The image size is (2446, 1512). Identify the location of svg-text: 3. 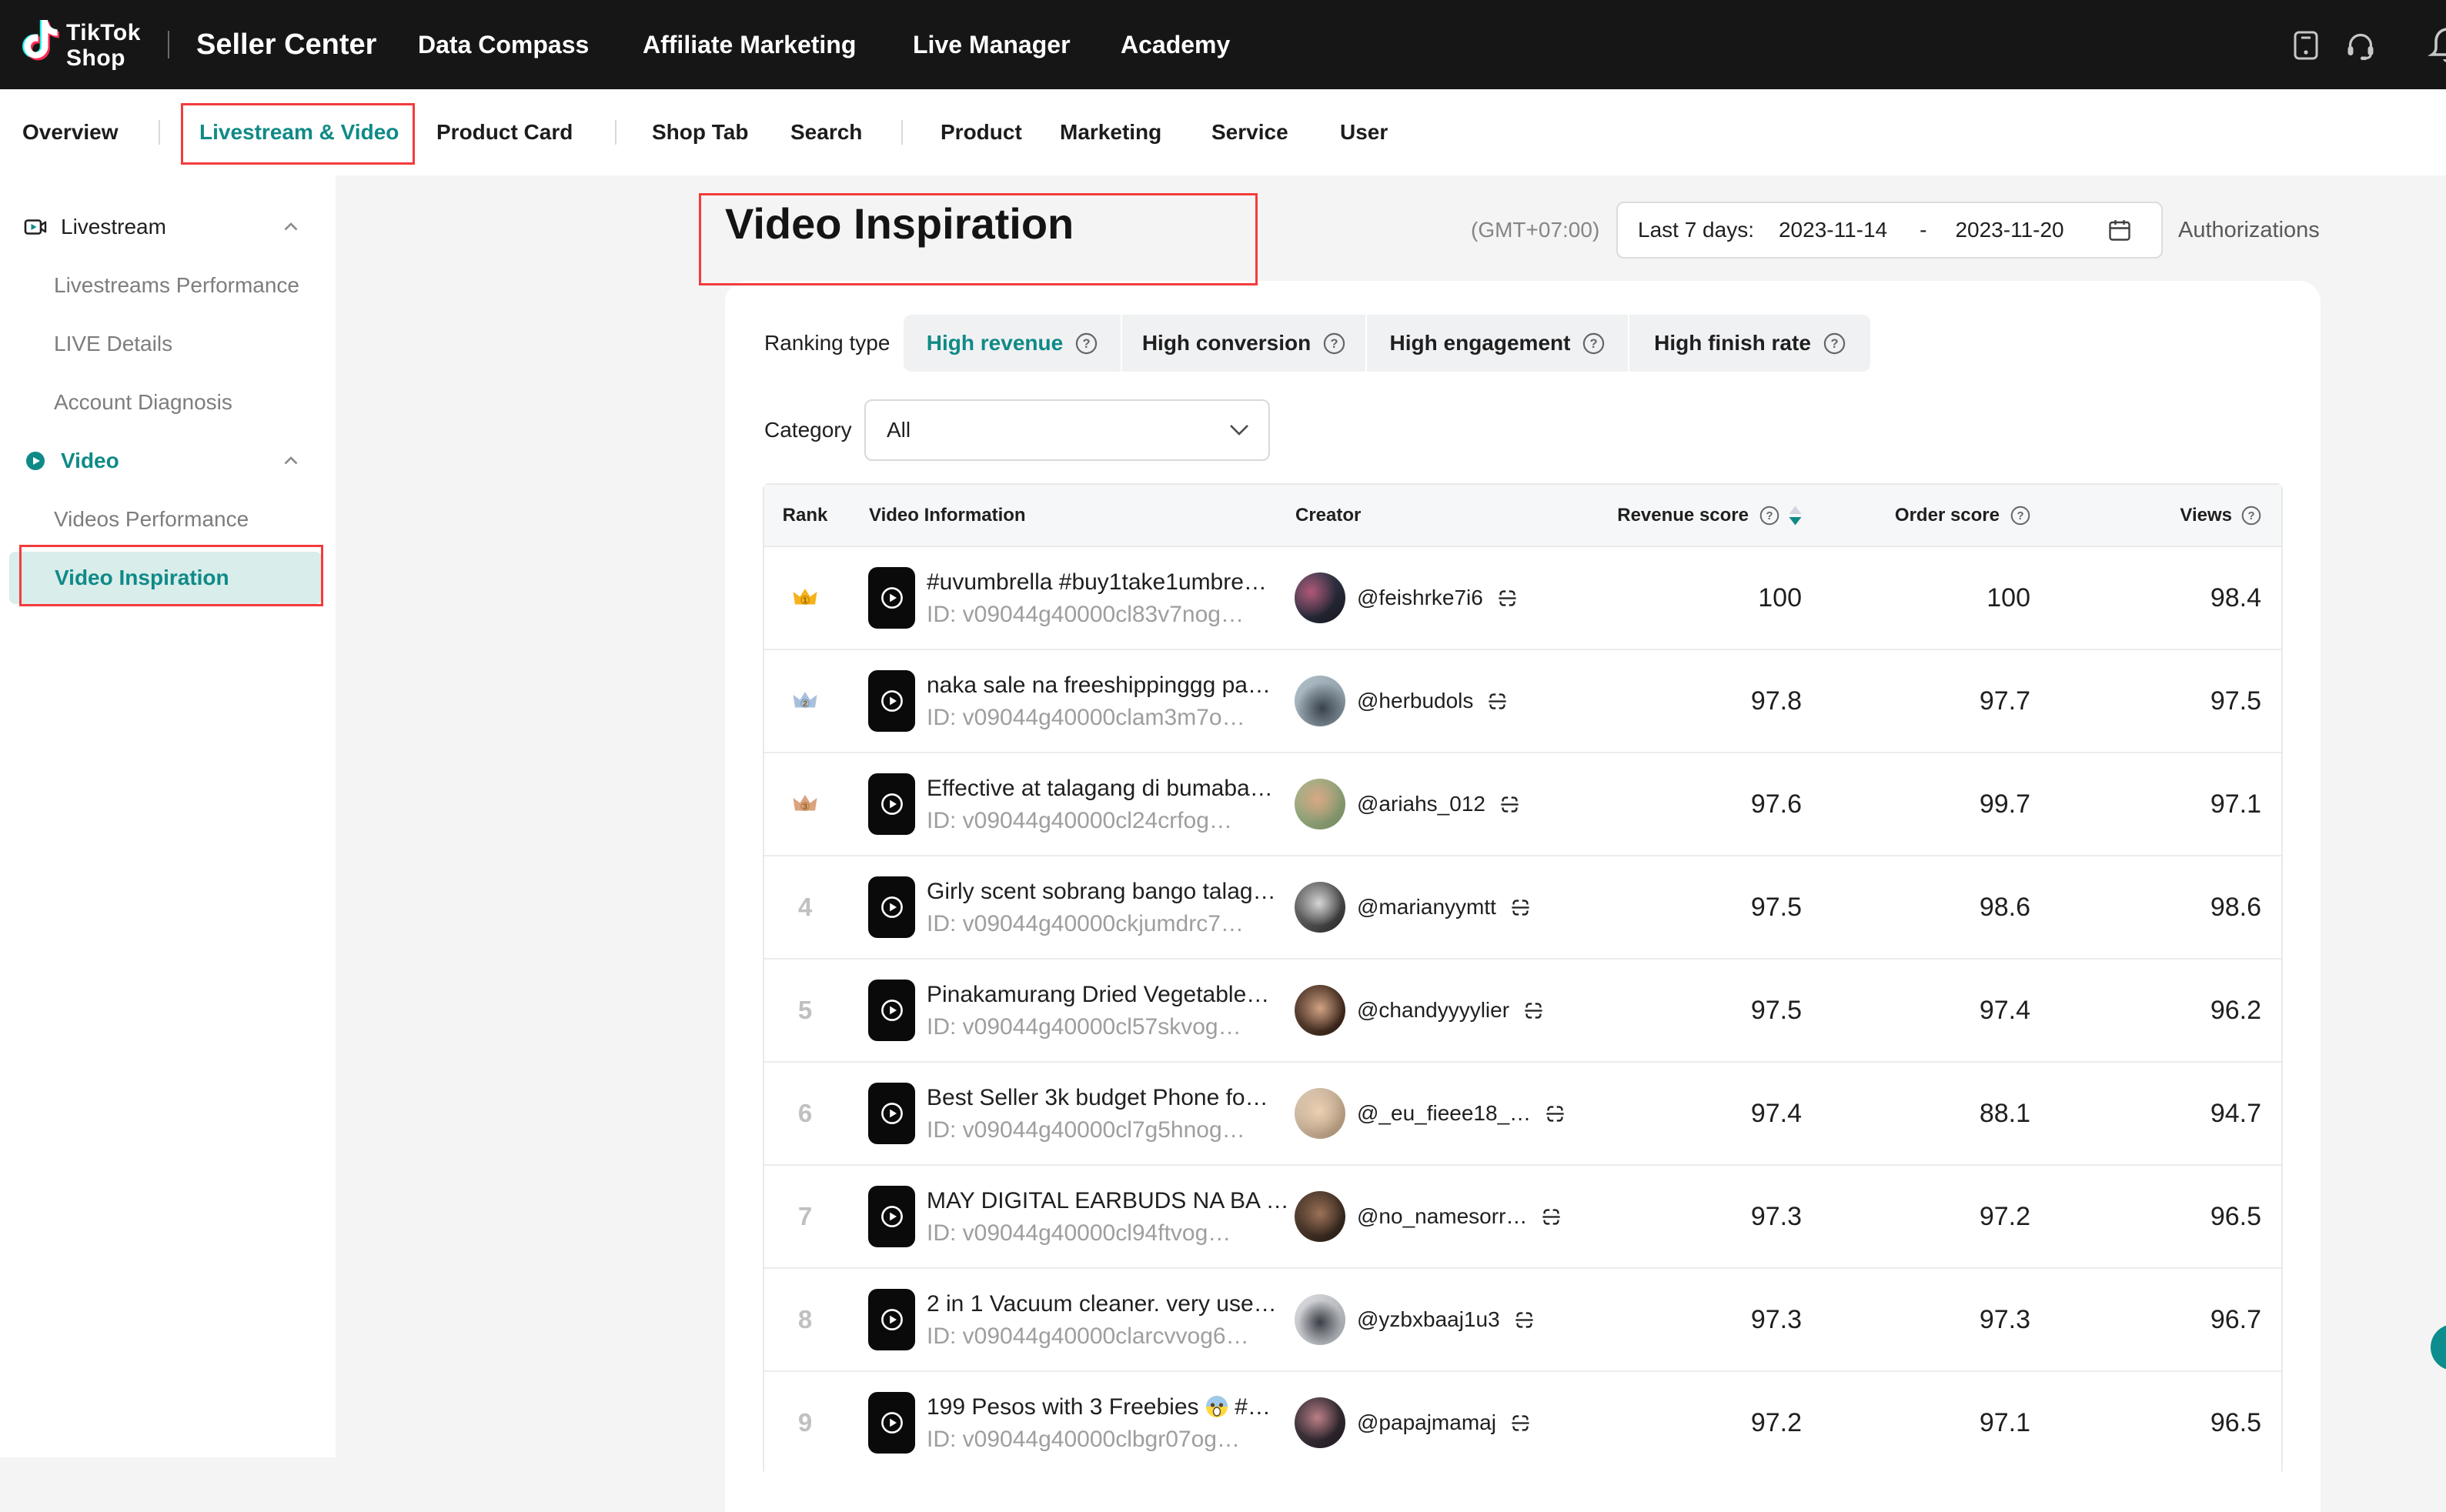
(805, 808).